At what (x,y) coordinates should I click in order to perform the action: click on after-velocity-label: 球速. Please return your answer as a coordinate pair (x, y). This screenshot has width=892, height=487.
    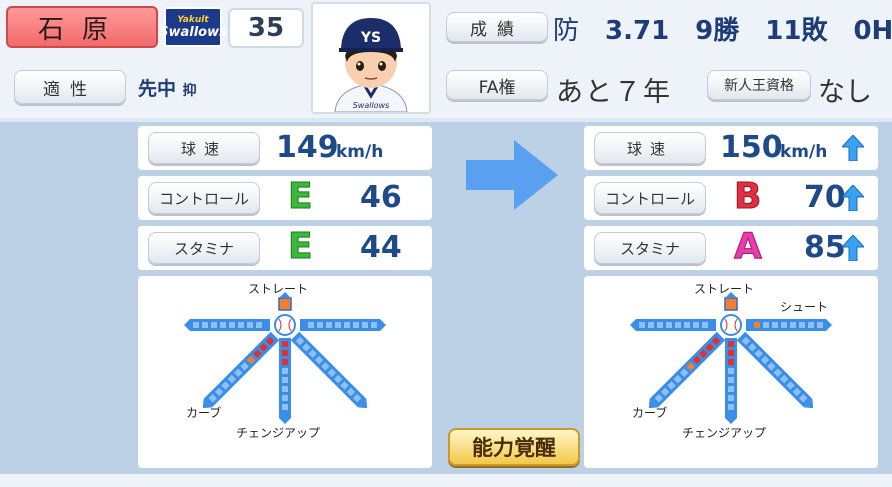
    Looking at the image, I should click on (650, 148).